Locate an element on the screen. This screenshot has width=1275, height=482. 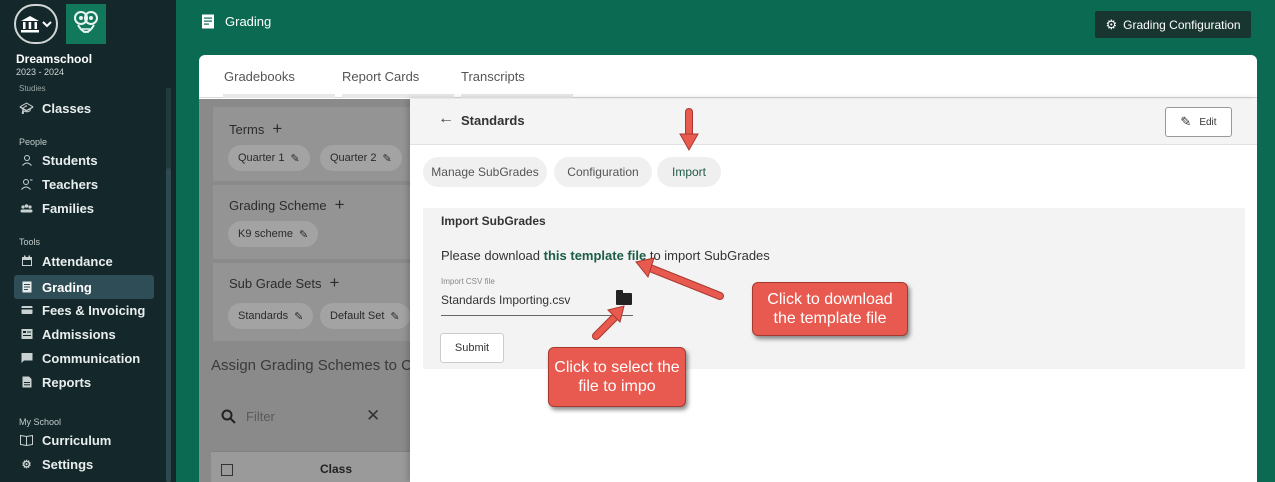
submit-button: Submit is located at coordinates (472, 348).